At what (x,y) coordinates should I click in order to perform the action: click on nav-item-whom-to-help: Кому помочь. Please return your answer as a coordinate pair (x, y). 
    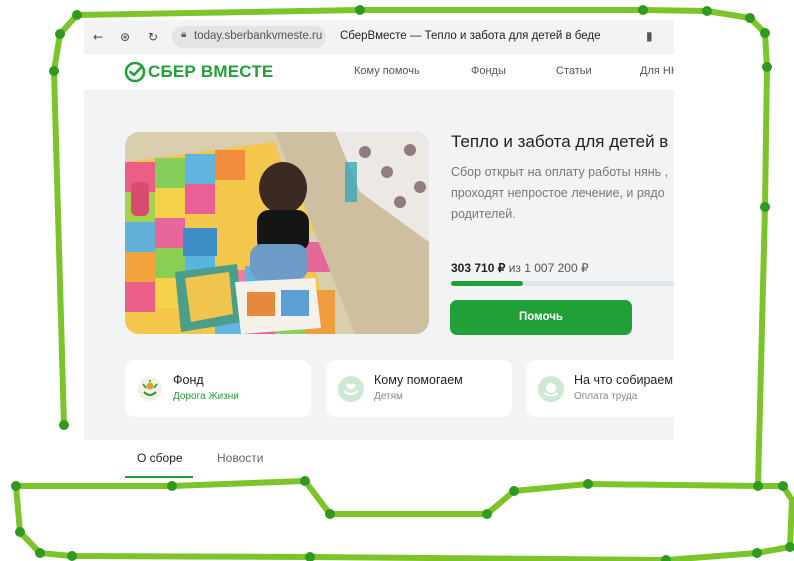
    Looking at the image, I should click on (387, 71).